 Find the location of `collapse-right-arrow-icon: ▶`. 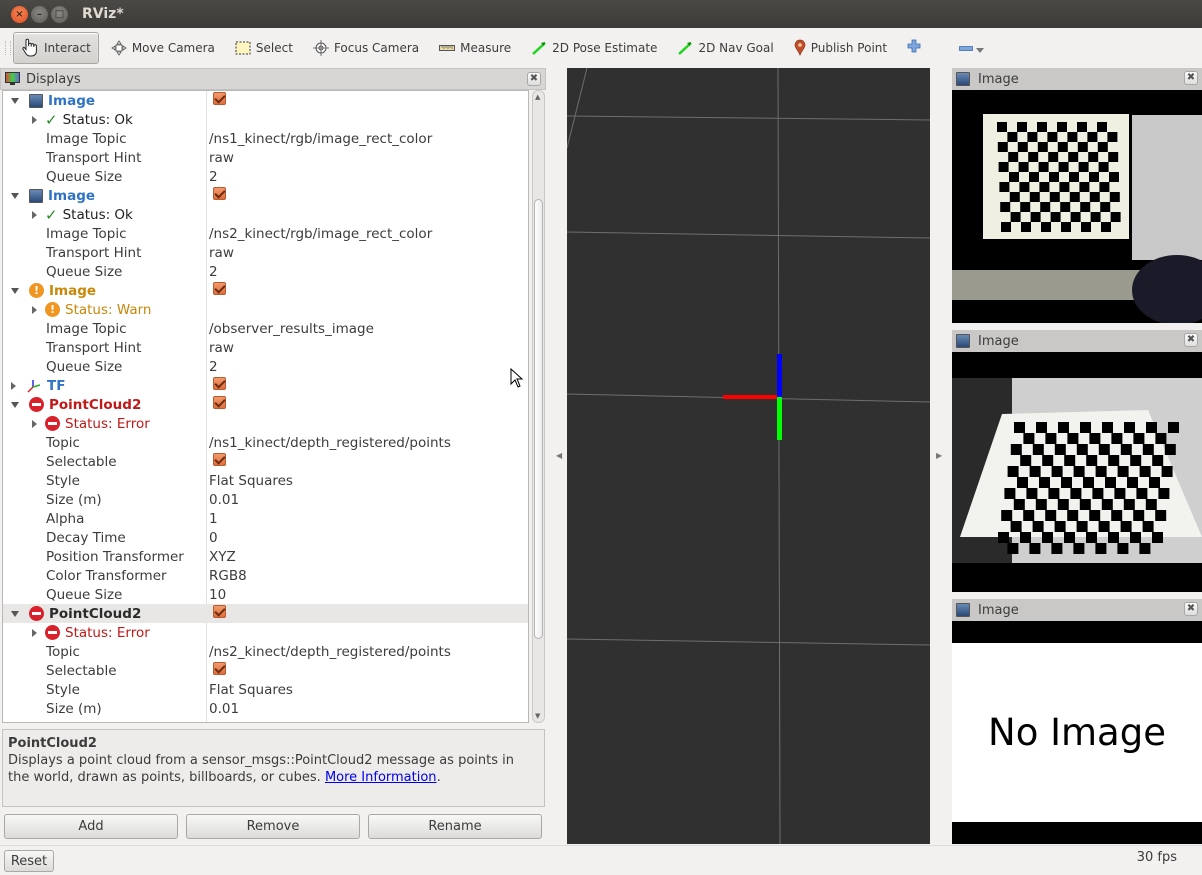

collapse-right-arrow-icon: ▶ is located at coordinates (939, 455).